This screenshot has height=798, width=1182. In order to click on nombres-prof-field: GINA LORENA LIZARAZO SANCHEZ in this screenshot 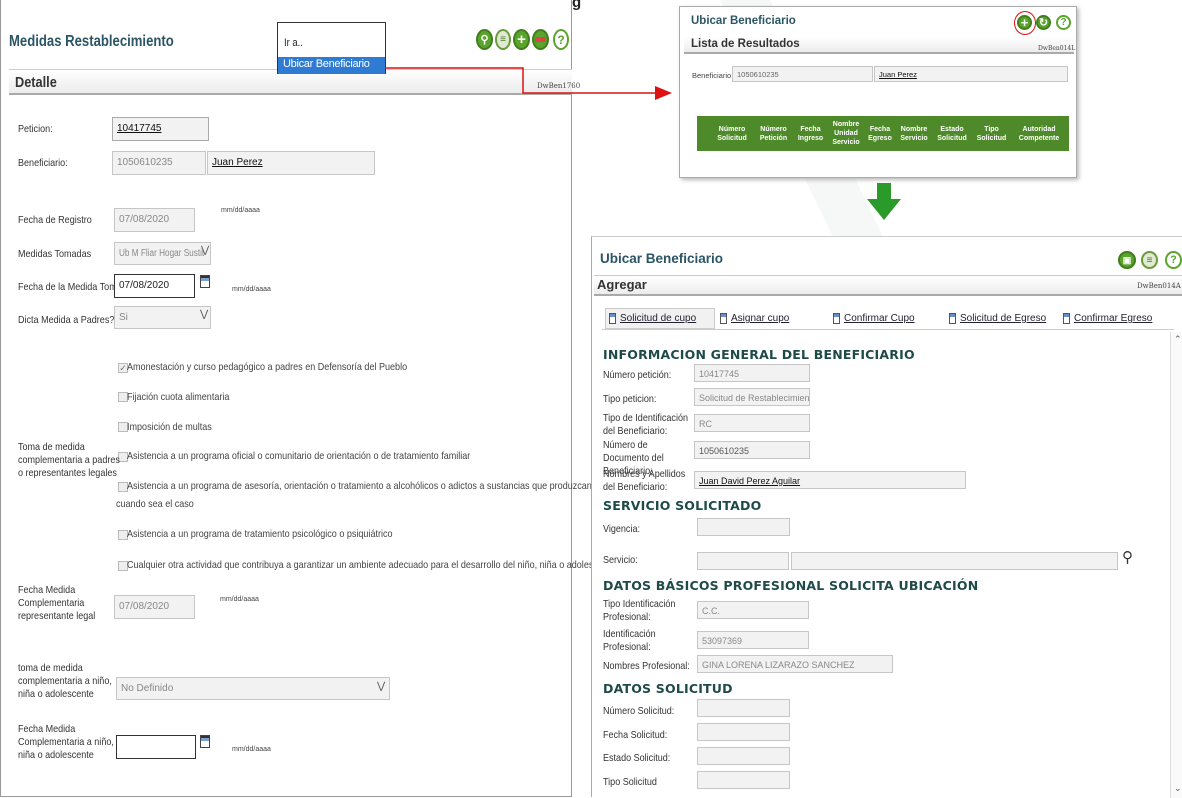, I will do `click(795, 664)`.